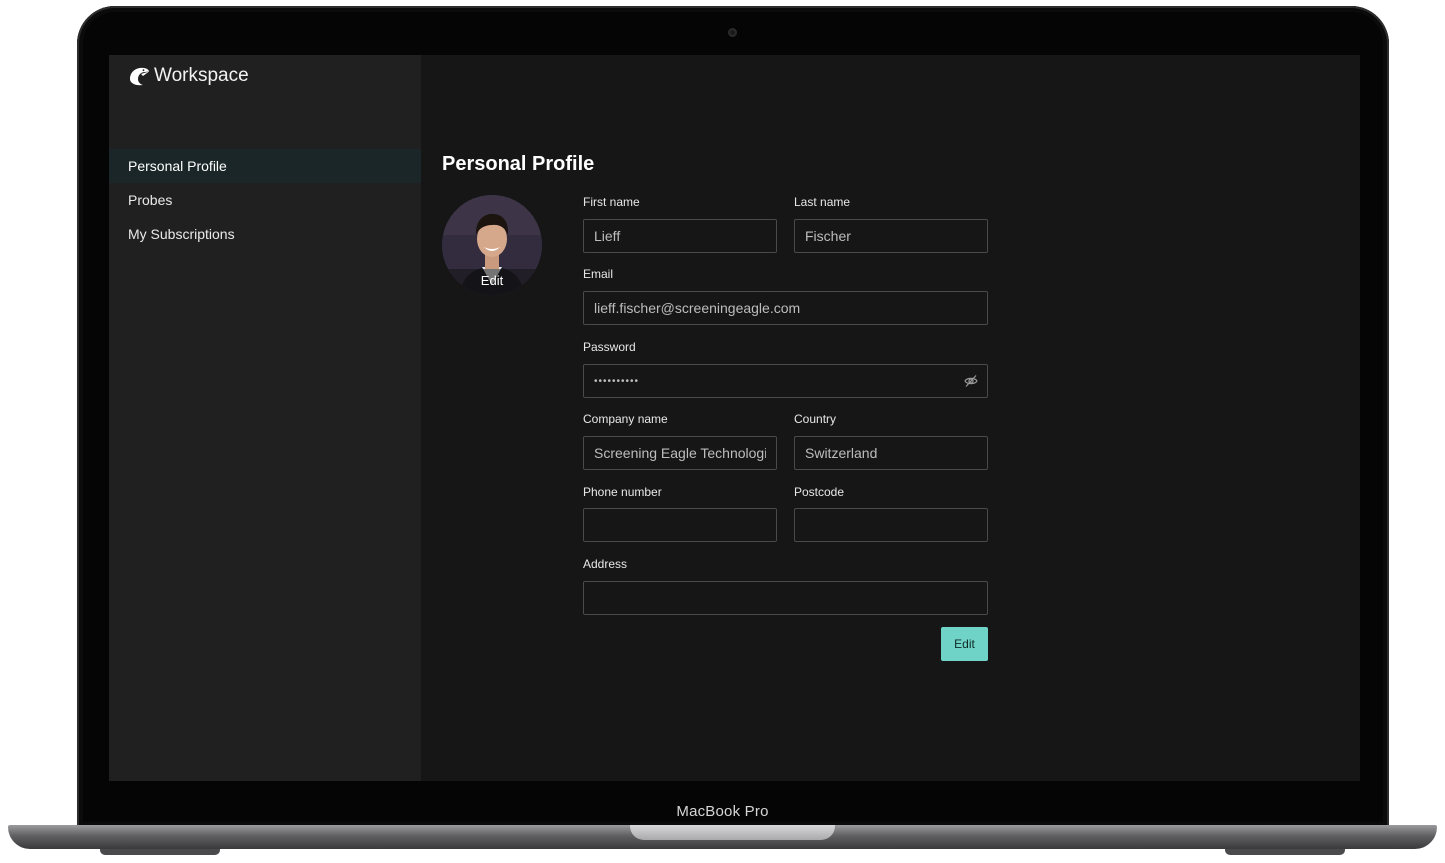 The image size is (1445, 863). What do you see at coordinates (815, 419) in the screenshot?
I see `country-label: Country` at bounding box center [815, 419].